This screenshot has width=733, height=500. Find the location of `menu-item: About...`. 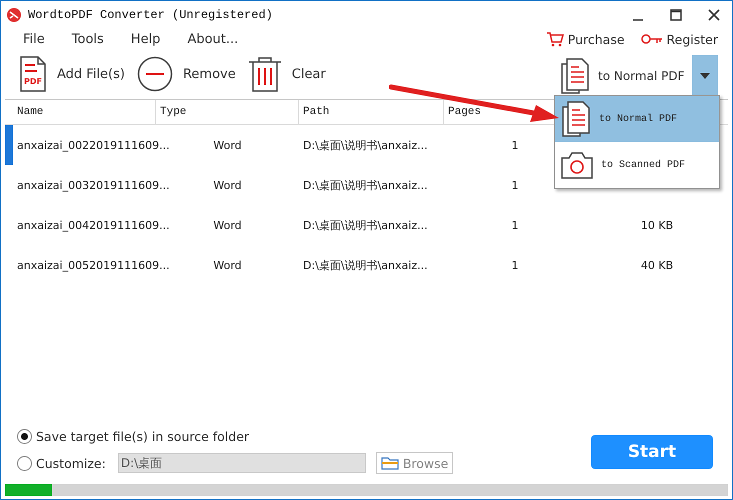

menu-item: About... is located at coordinates (212, 39).